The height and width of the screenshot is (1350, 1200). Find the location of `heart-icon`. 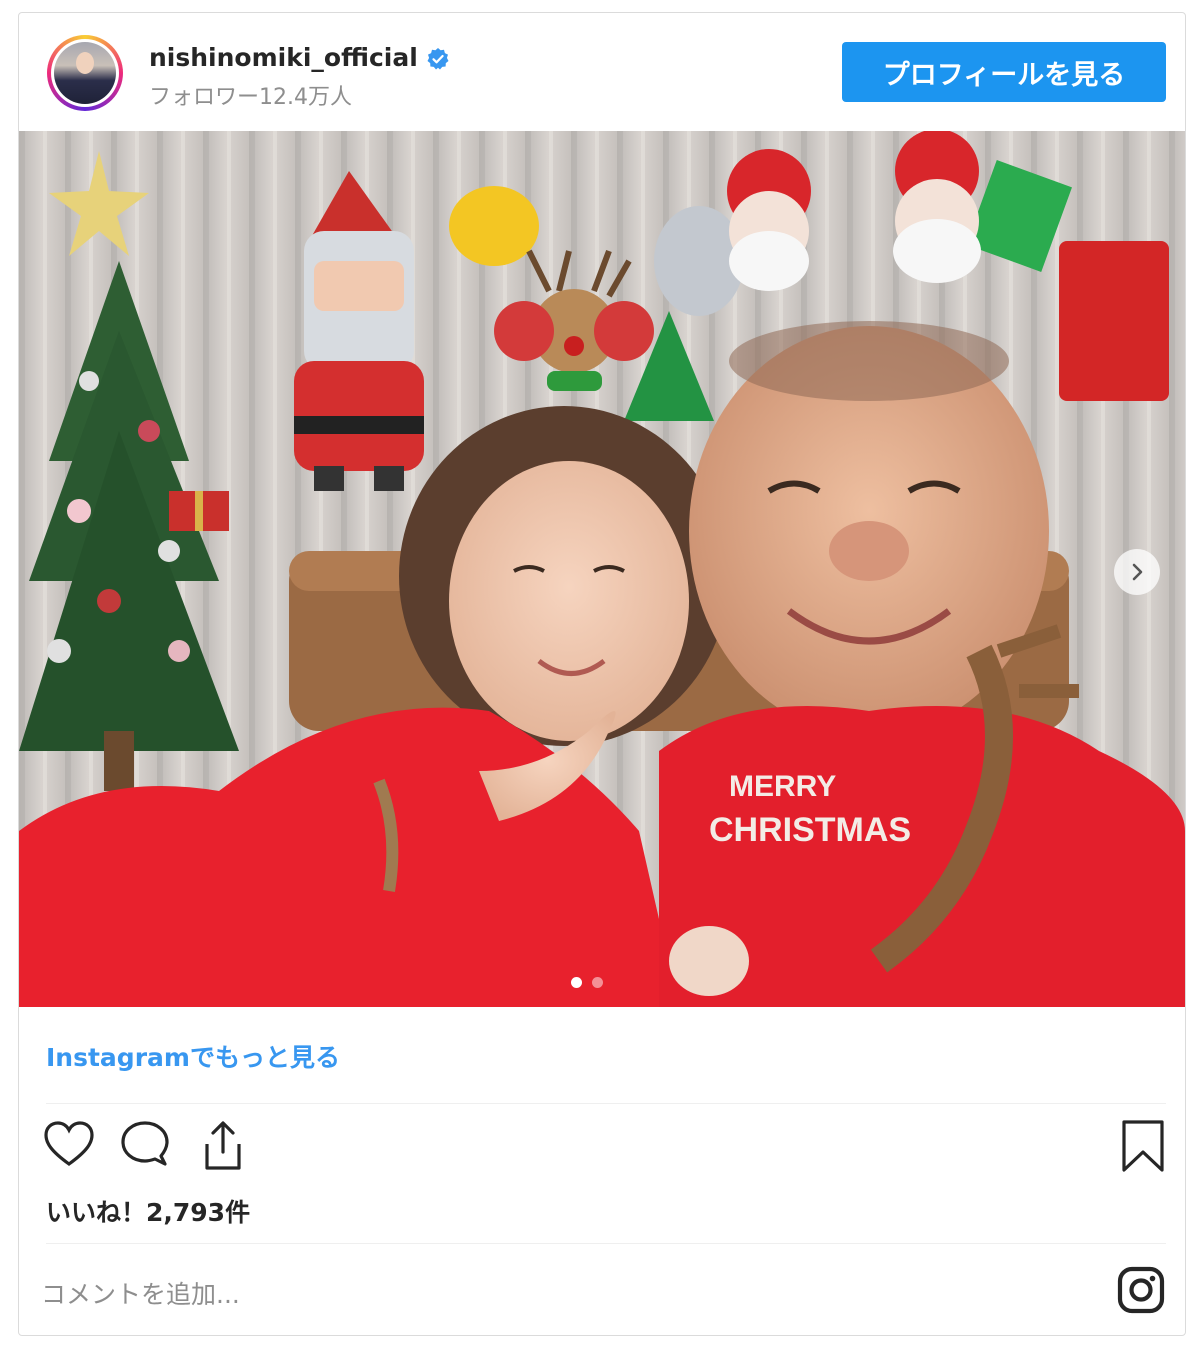

heart-icon is located at coordinates (69, 1146).